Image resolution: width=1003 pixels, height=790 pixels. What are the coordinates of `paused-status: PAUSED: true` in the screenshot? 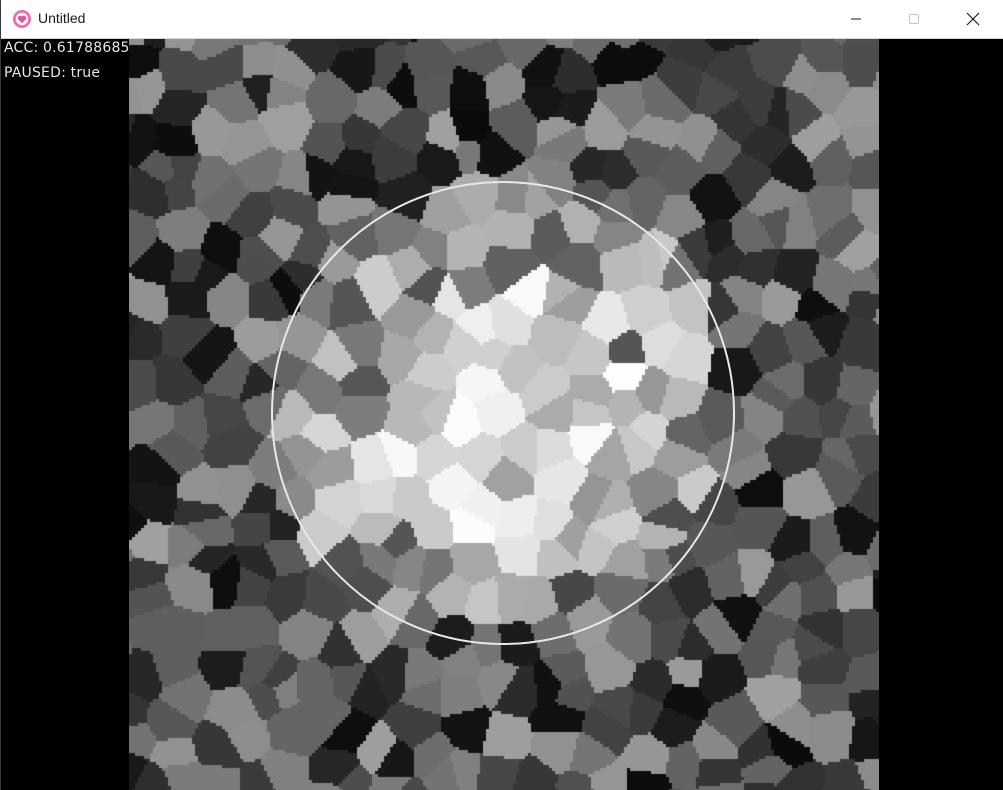 It's located at (52, 73).